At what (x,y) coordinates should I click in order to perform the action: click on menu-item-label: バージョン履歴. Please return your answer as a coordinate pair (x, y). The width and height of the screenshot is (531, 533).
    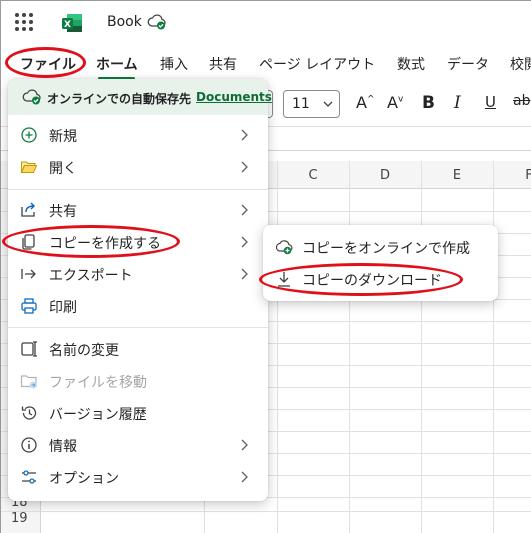
    Looking at the image, I should click on (98, 415).